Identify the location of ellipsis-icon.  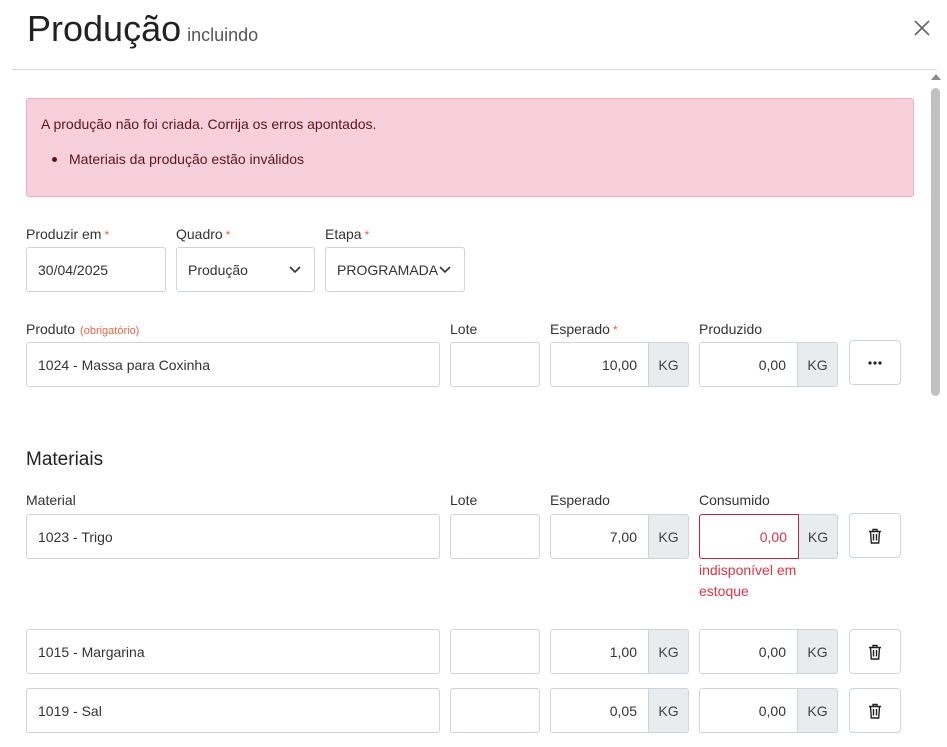
(875, 362).